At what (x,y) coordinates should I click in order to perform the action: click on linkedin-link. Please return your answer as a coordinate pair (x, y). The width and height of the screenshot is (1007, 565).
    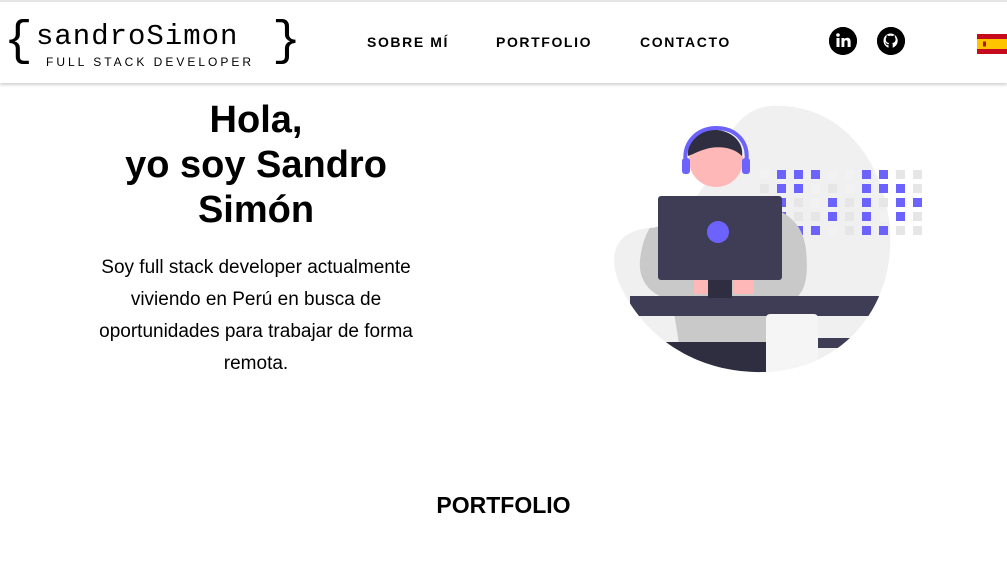
    Looking at the image, I should click on (843, 41).